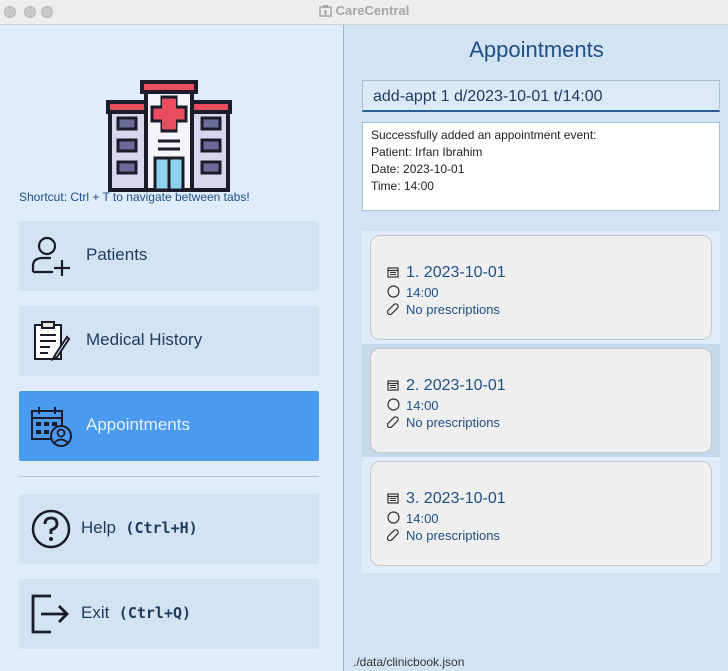  What do you see at coordinates (117, 254) in the screenshot?
I see `nav-patients-label: Patients` at bounding box center [117, 254].